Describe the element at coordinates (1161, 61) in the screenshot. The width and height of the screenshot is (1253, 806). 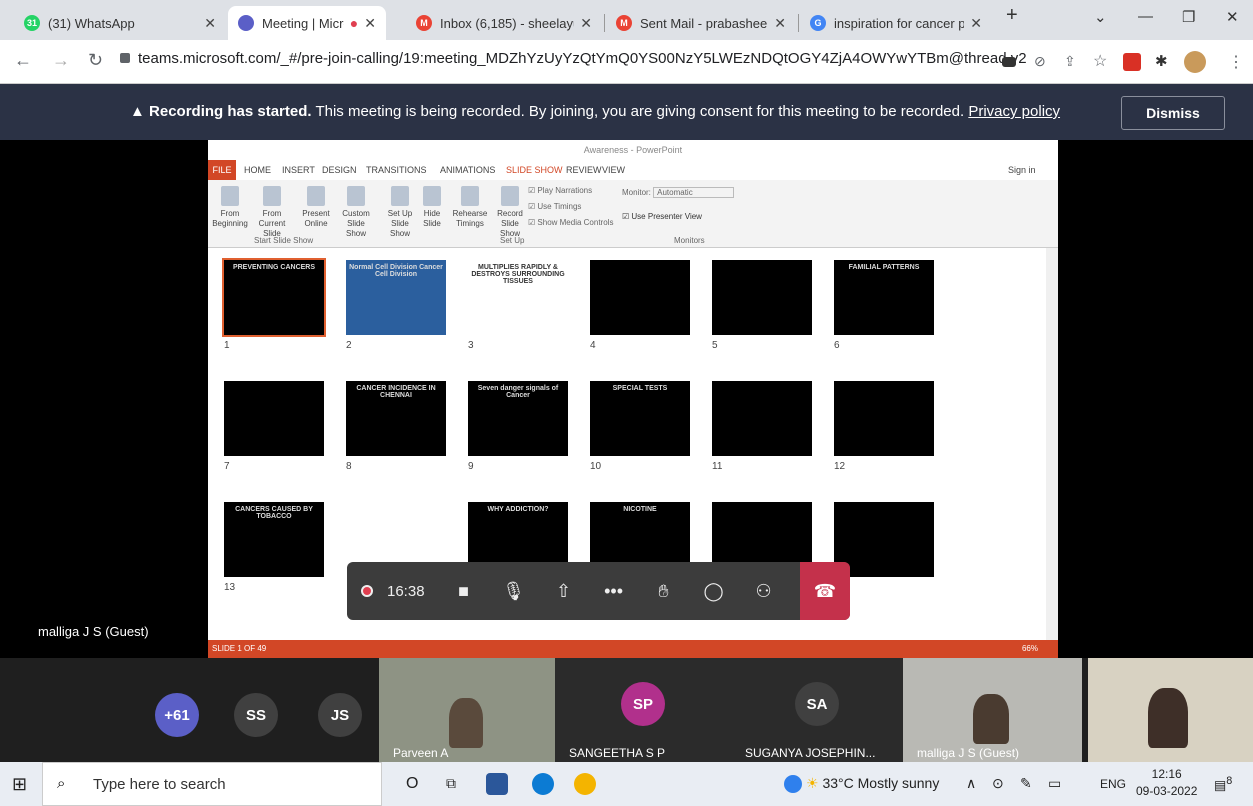
I see `puzzle-icon: ✱` at that location.